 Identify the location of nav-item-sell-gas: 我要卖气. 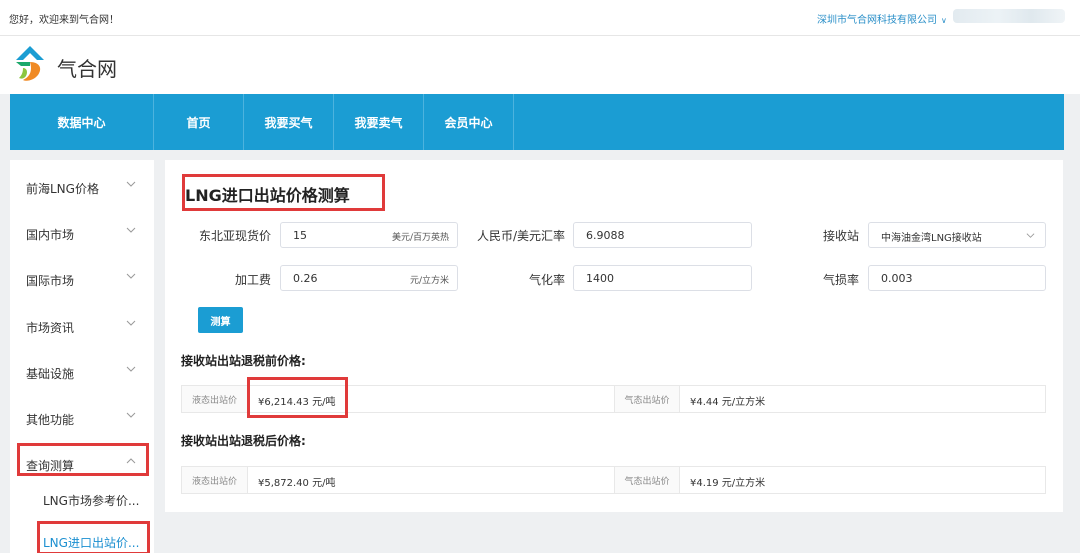
(379, 122).